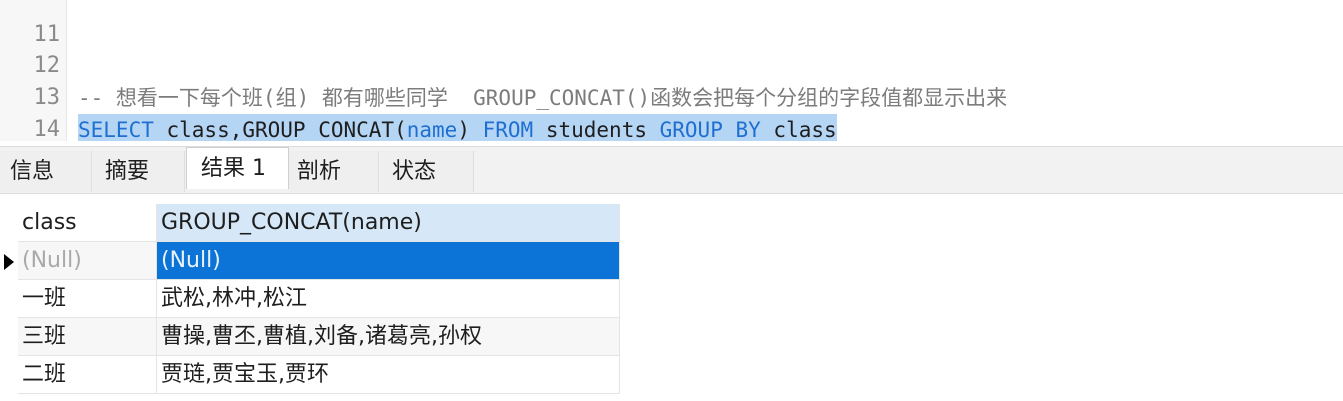 Image resolution: width=1343 pixels, height=401 pixels. I want to click on cell-group-concat: 贾琏,贾宝玉,贾环, so click(388, 375).